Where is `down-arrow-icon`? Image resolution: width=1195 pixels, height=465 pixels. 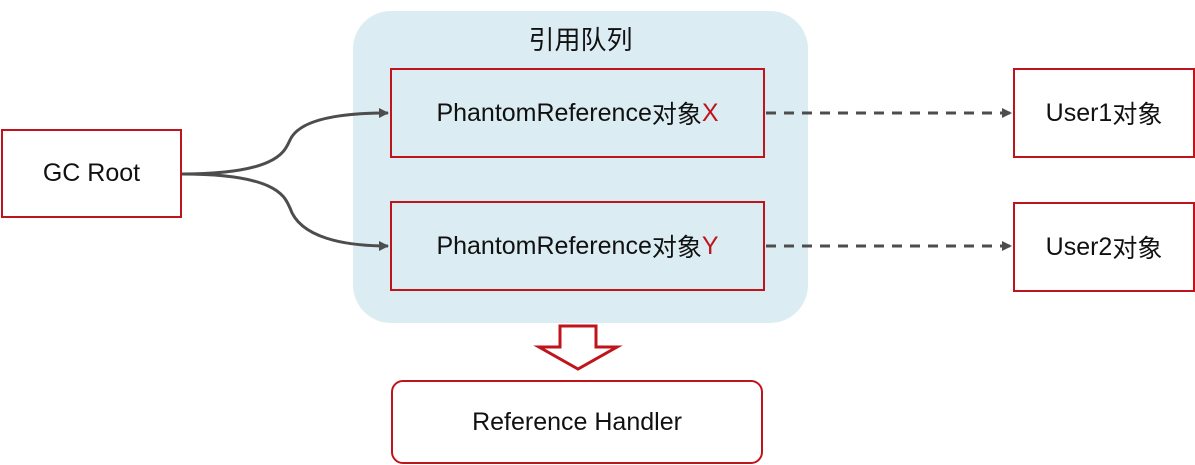
down-arrow-icon is located at coordinates (578, 347).